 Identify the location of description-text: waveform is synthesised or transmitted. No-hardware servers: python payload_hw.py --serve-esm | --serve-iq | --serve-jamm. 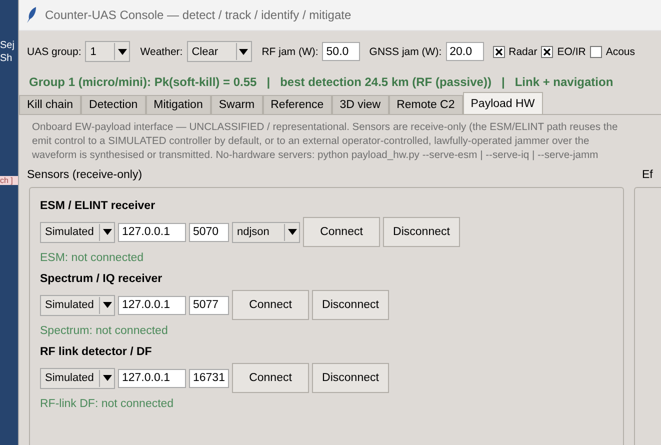
(315, 156).